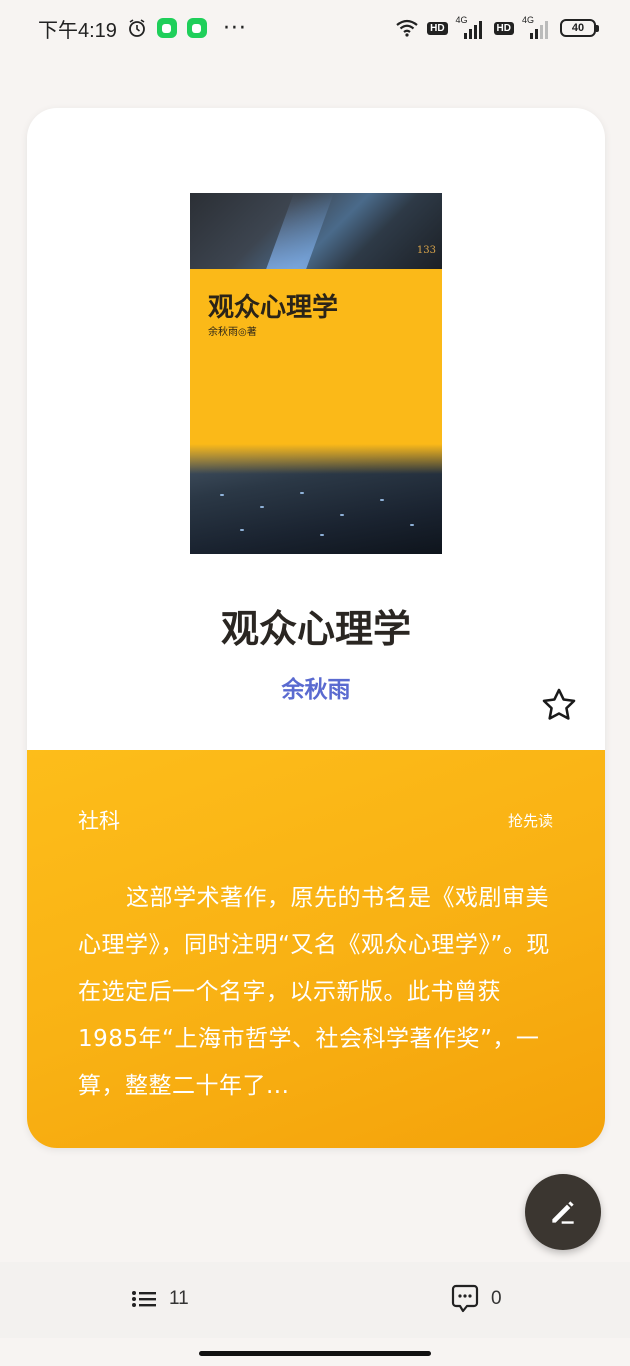 Image resolution: width=630 pixels, height=1366 pixels. What do you see at coordinates (179, 1298) in the screenshot?
I see `chapters-count: 11` at bounding box center [179, 1298].